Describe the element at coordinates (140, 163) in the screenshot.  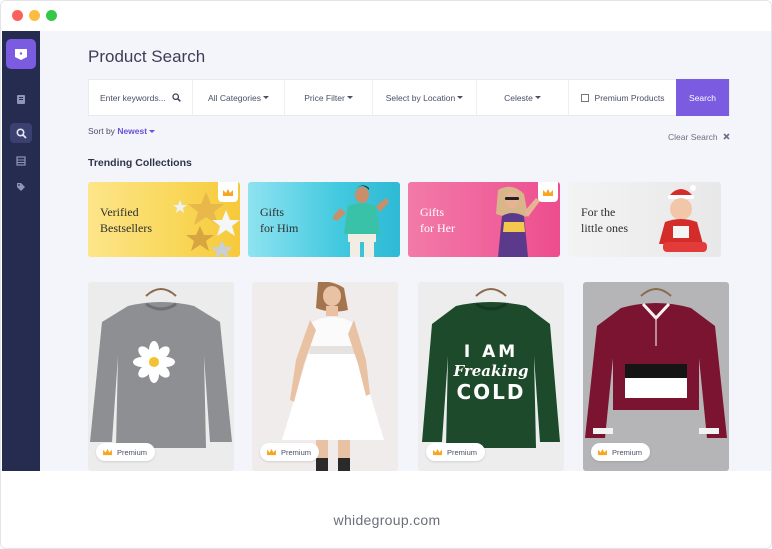
I see `trending-heading: Trending Collections` at that location.